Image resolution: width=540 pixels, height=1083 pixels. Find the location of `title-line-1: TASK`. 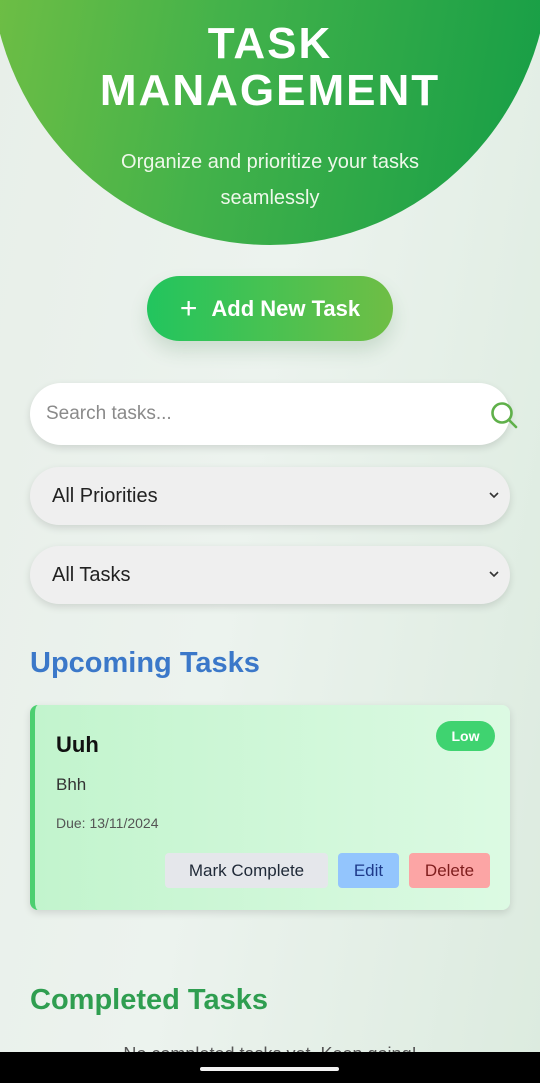

title-line-1: TASK is located at coordinates (270, 43).